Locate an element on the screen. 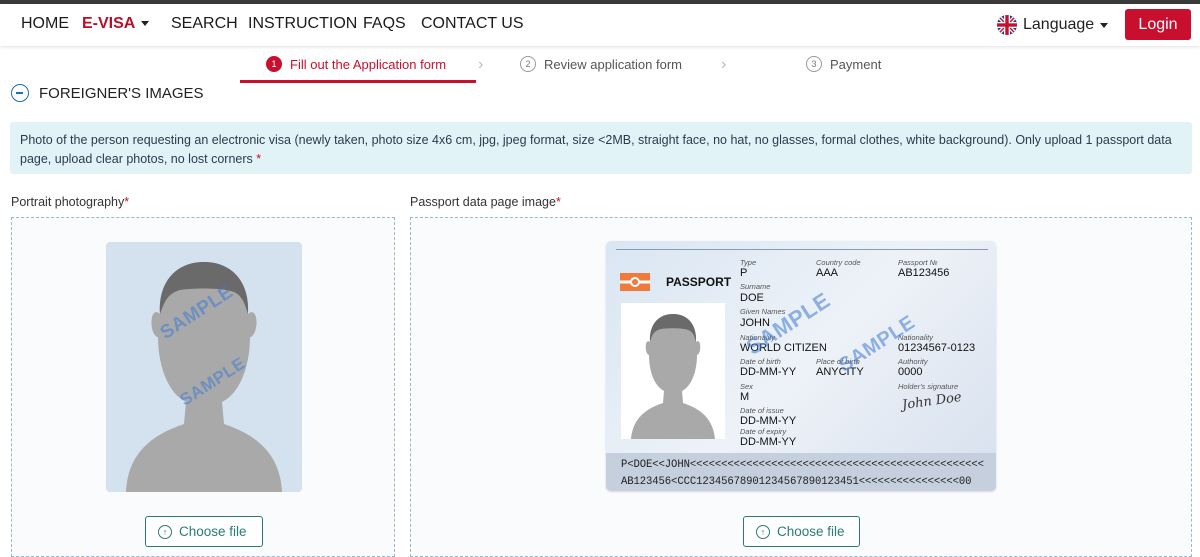  passport-field-value: M is located at coordinates (745, 397).